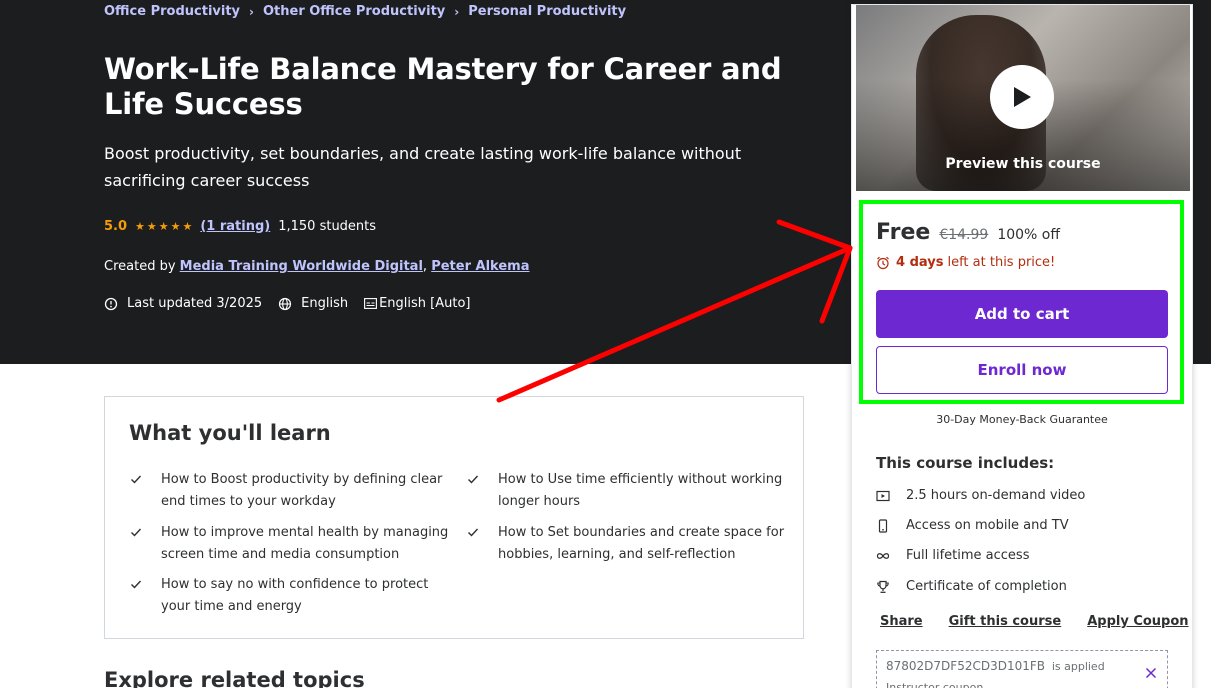 This screenshot has width=1211, height=688. I want to click on play-icon, so click(1022, 97).